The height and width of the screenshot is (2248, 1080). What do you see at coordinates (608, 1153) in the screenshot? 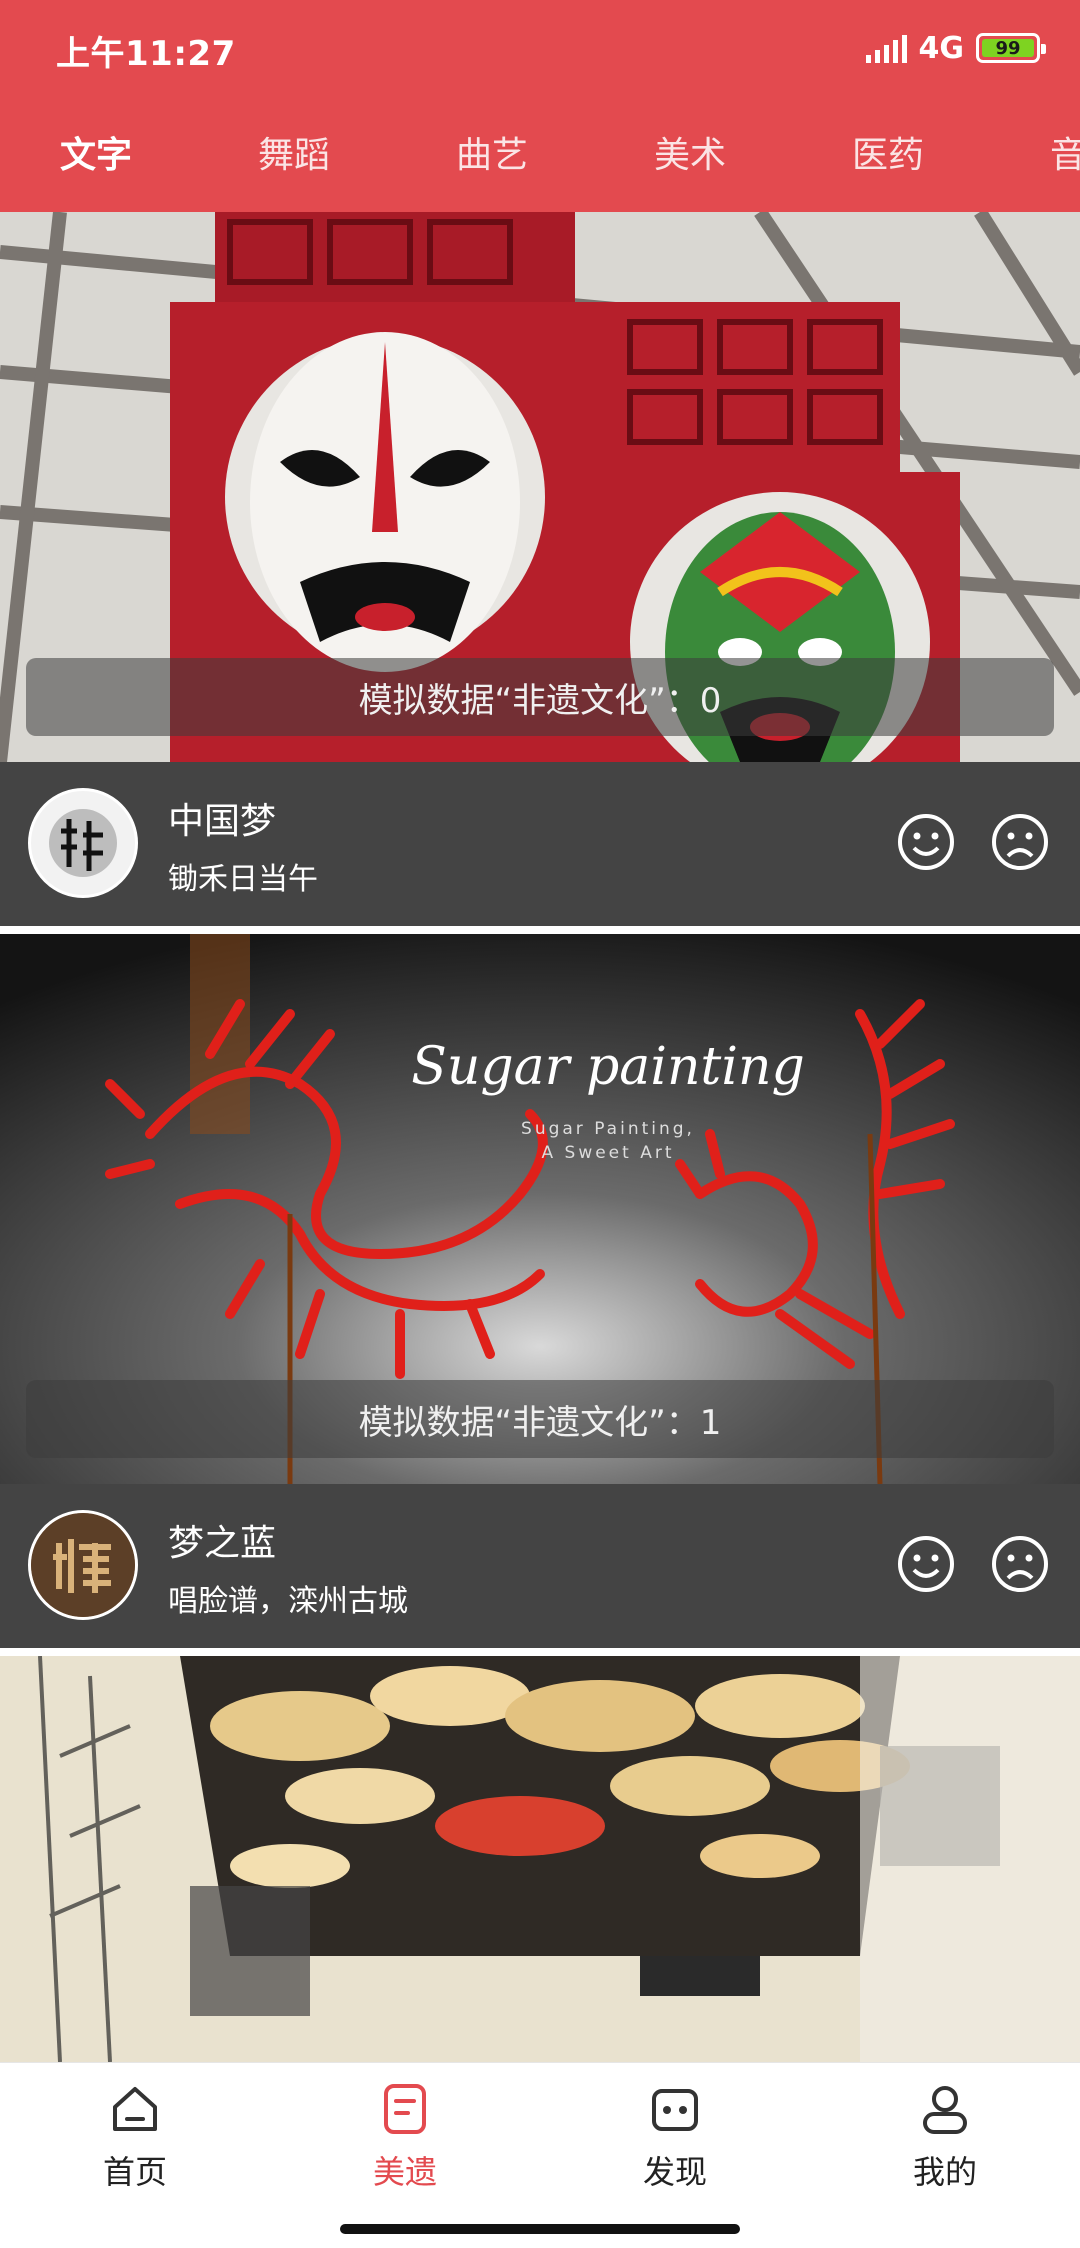
I see `sugar-sub2: A Sweet Art` at bounding box center [608, 1153].